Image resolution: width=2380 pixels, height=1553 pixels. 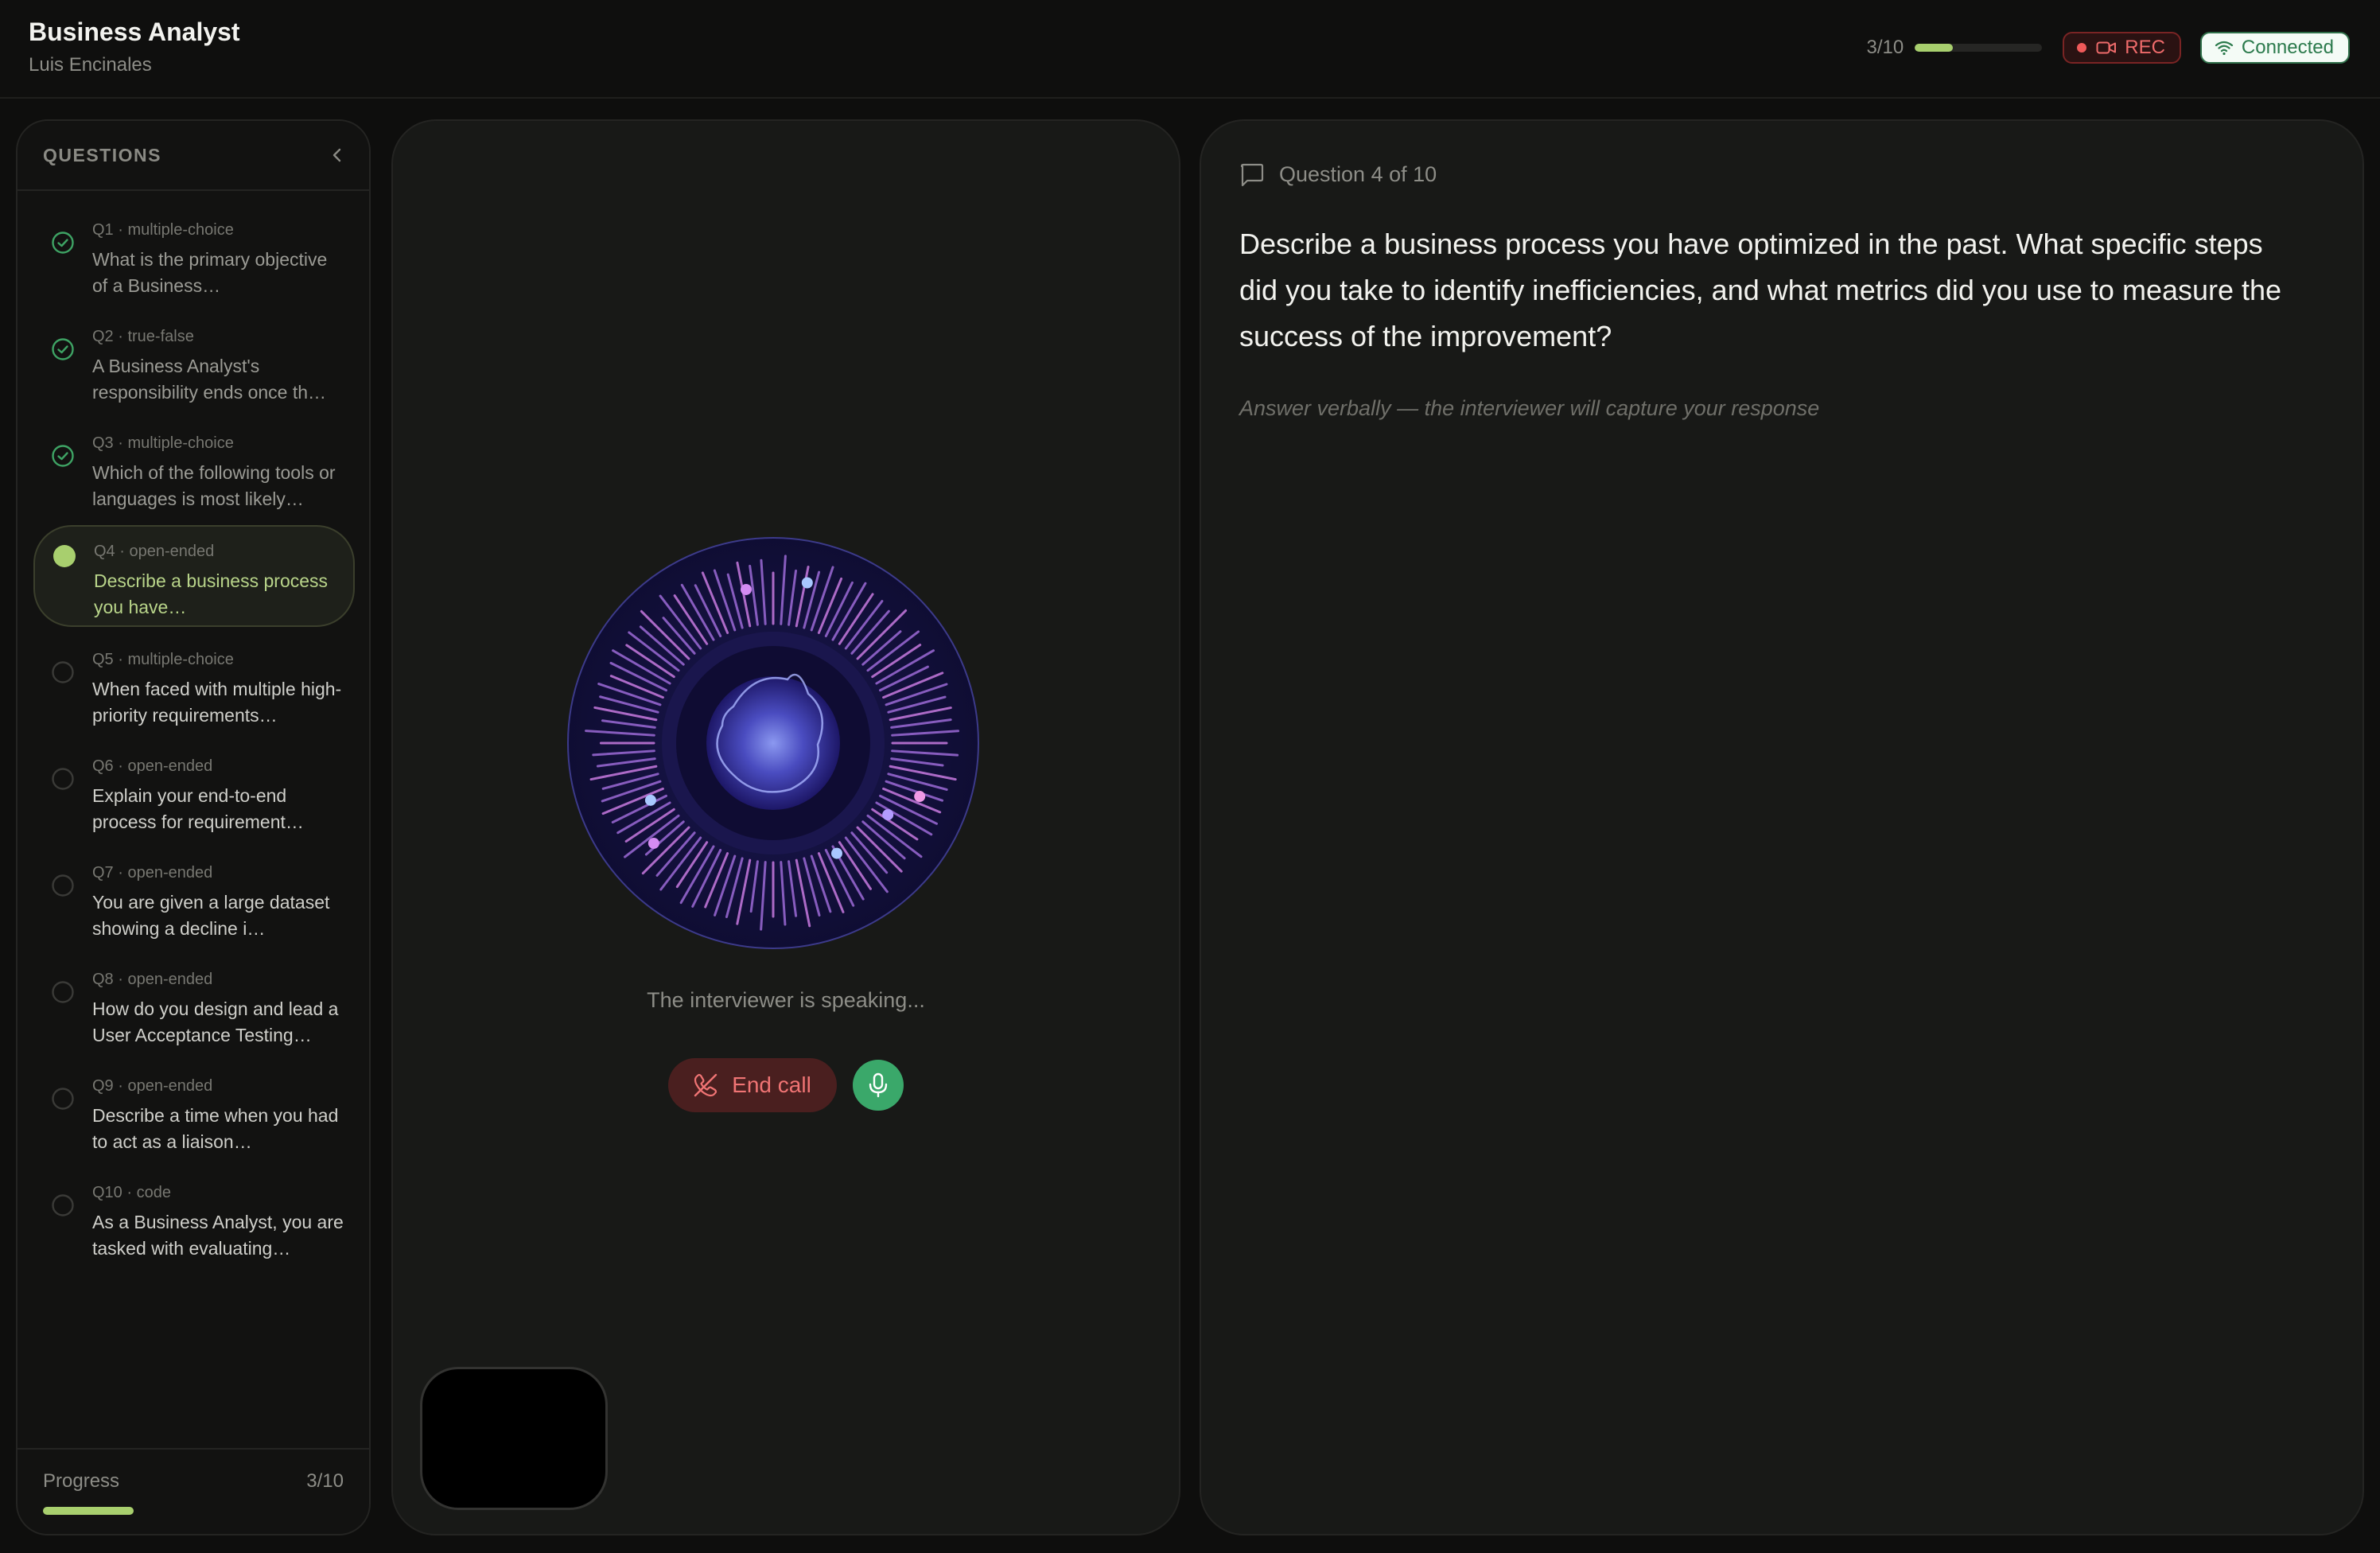 I want to click on question-meta: Q7 · open-ended, so click(x=152, y=873).